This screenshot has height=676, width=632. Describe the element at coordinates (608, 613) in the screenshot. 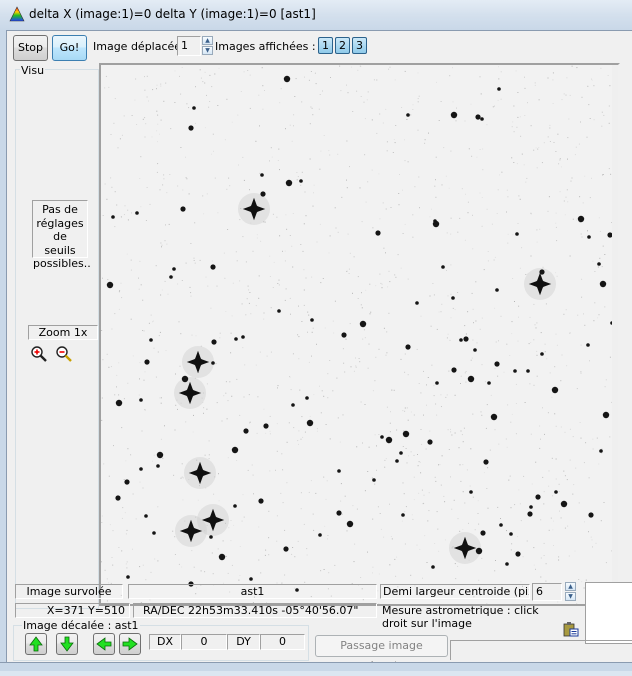

I see `output-box` at that location.